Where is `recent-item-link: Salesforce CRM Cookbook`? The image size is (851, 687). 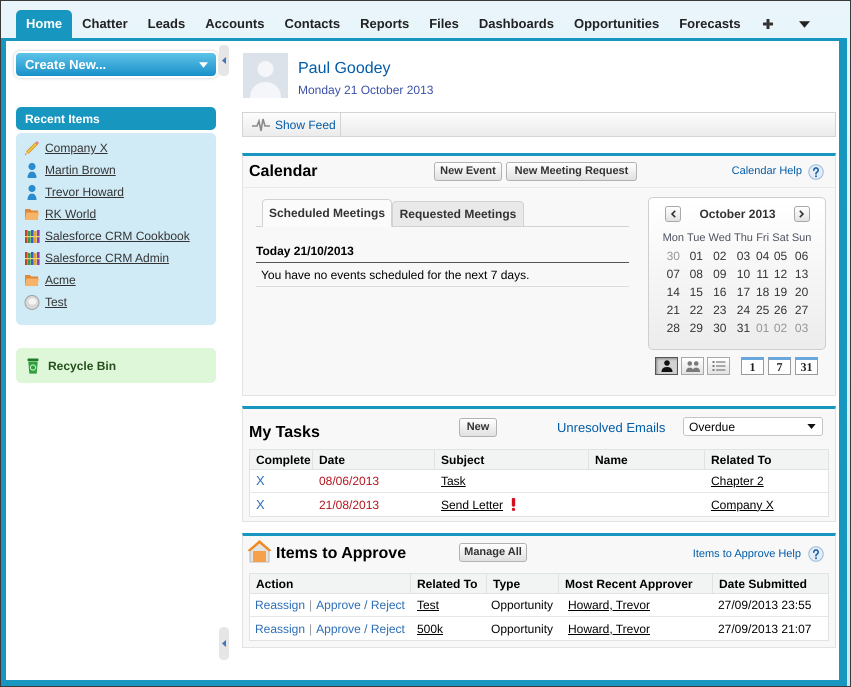
recent-item-link: Salesforce CRM Cookbook is located at coordinates (117, 236).